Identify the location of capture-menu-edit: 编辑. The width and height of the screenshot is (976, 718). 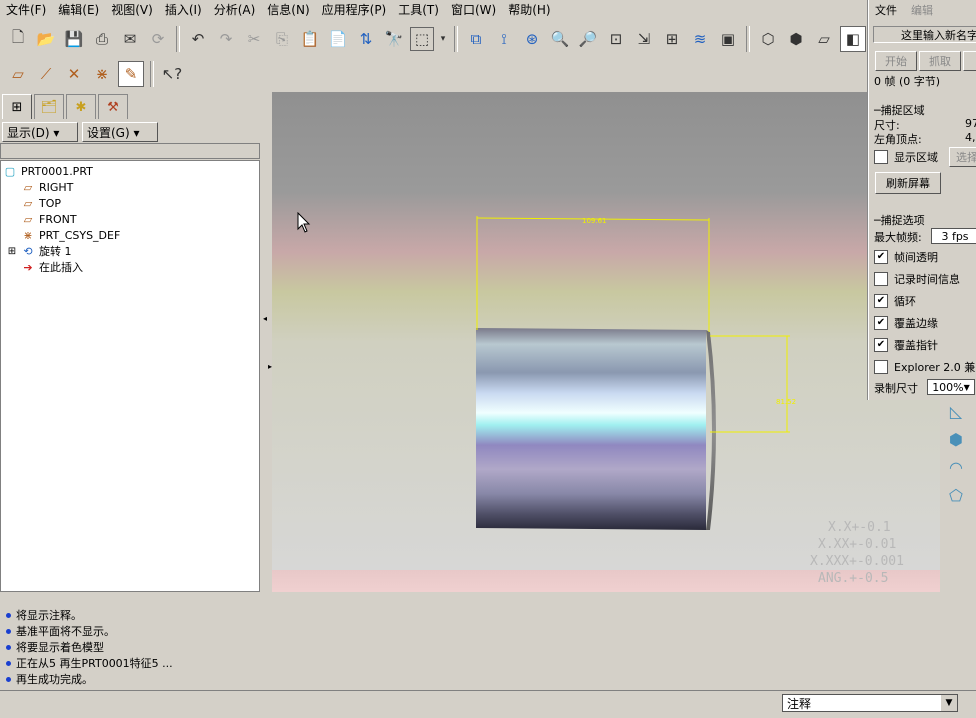
(922, 10).